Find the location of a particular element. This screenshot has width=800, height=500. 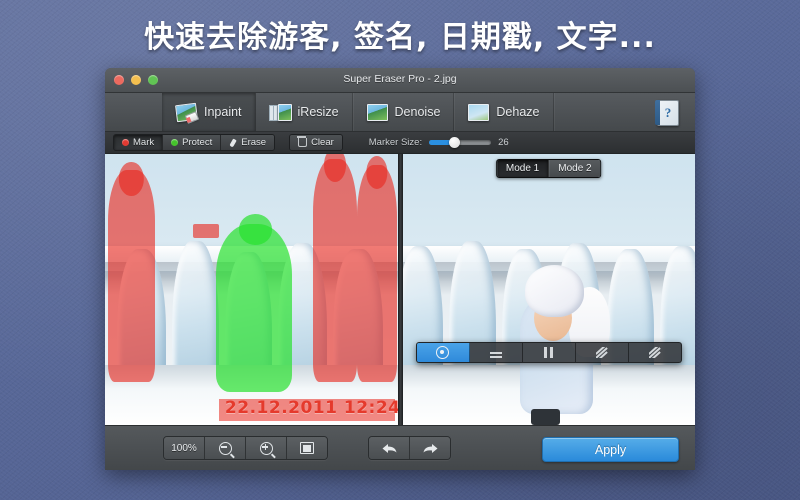

redo-button is located at coordinates (430, 448).